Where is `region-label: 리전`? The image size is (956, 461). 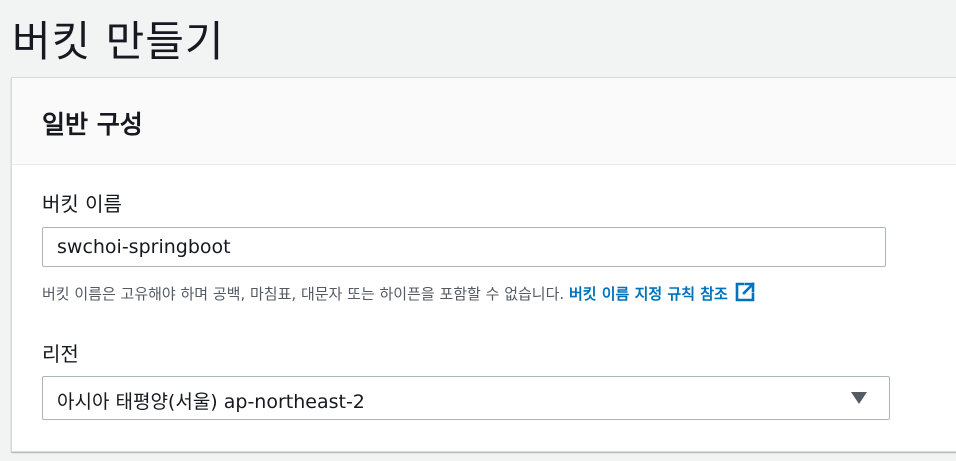 region-label: 리전 is located at coordinates (60, 354).